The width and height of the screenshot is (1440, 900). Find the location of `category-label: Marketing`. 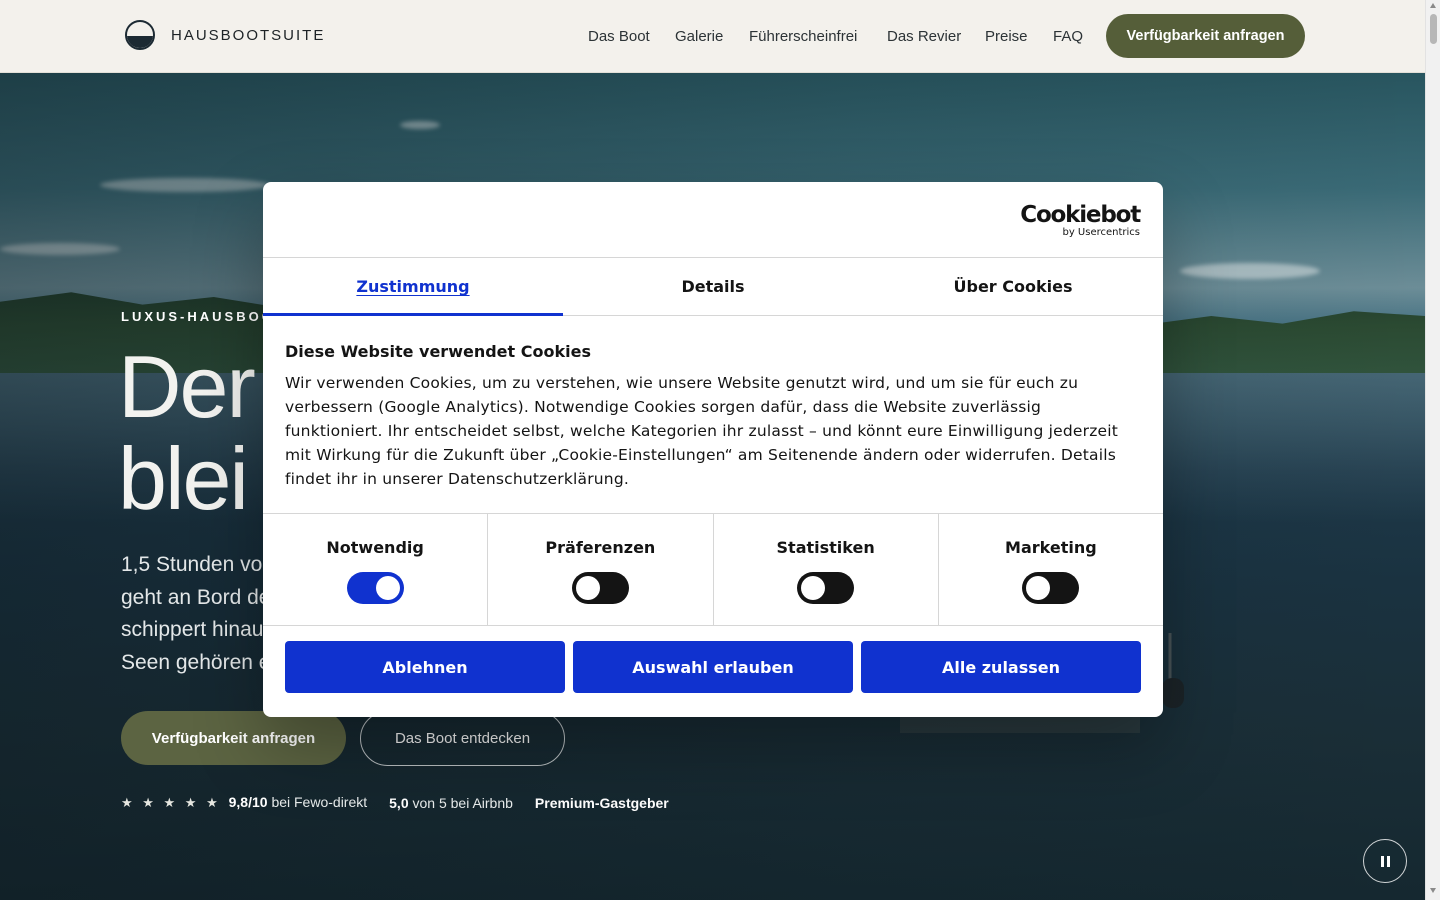

category-label: Marketing is located at coordinates (1051, 547).